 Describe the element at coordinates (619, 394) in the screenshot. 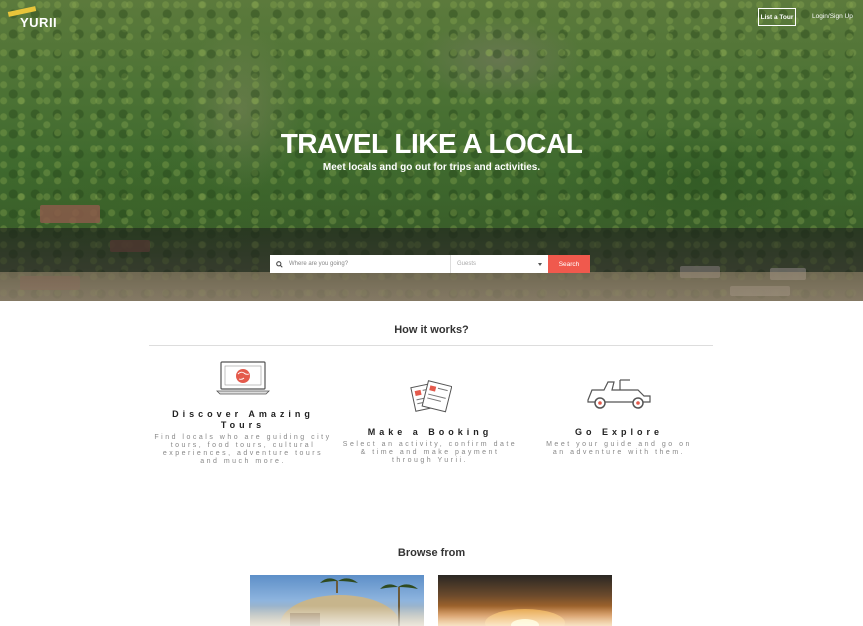

I see `jeep-icon` at that location.